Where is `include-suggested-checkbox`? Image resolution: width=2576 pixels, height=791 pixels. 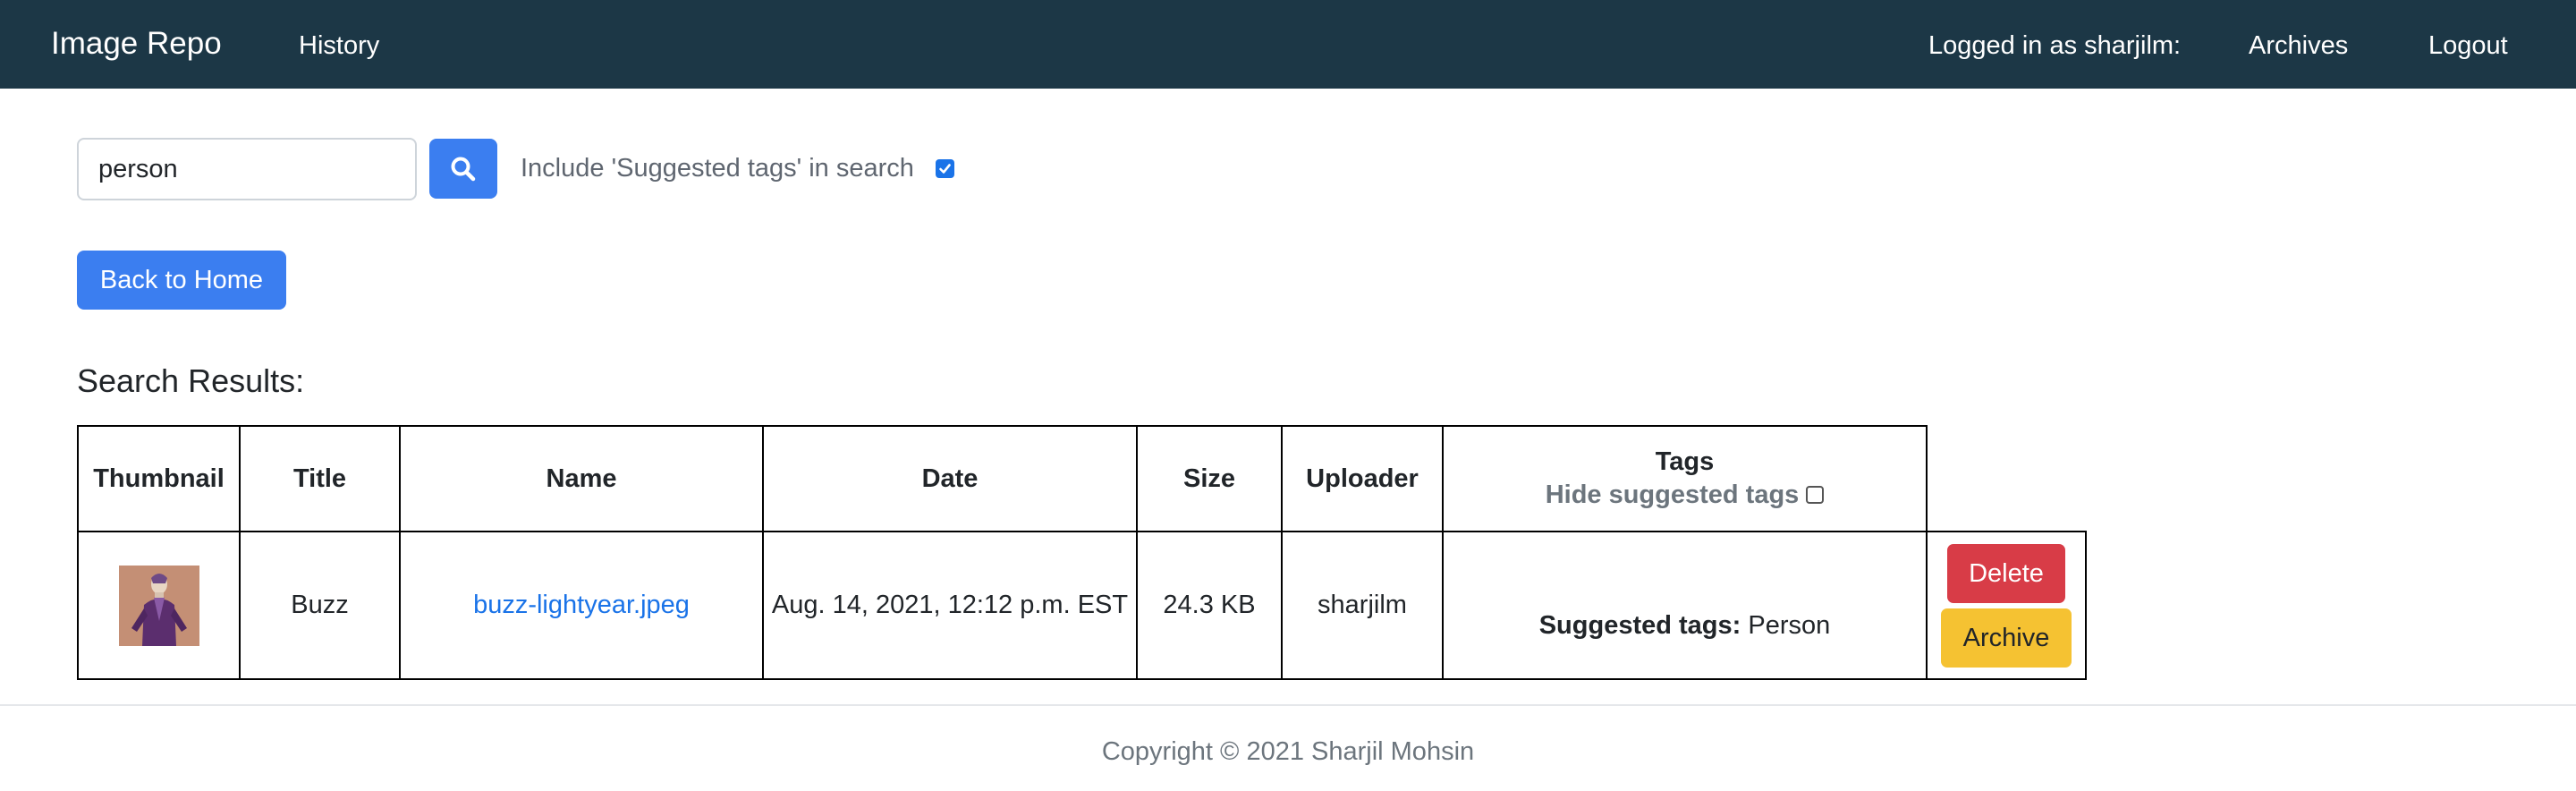
include-suggested-checkbox is located at coordinates (945, 168).